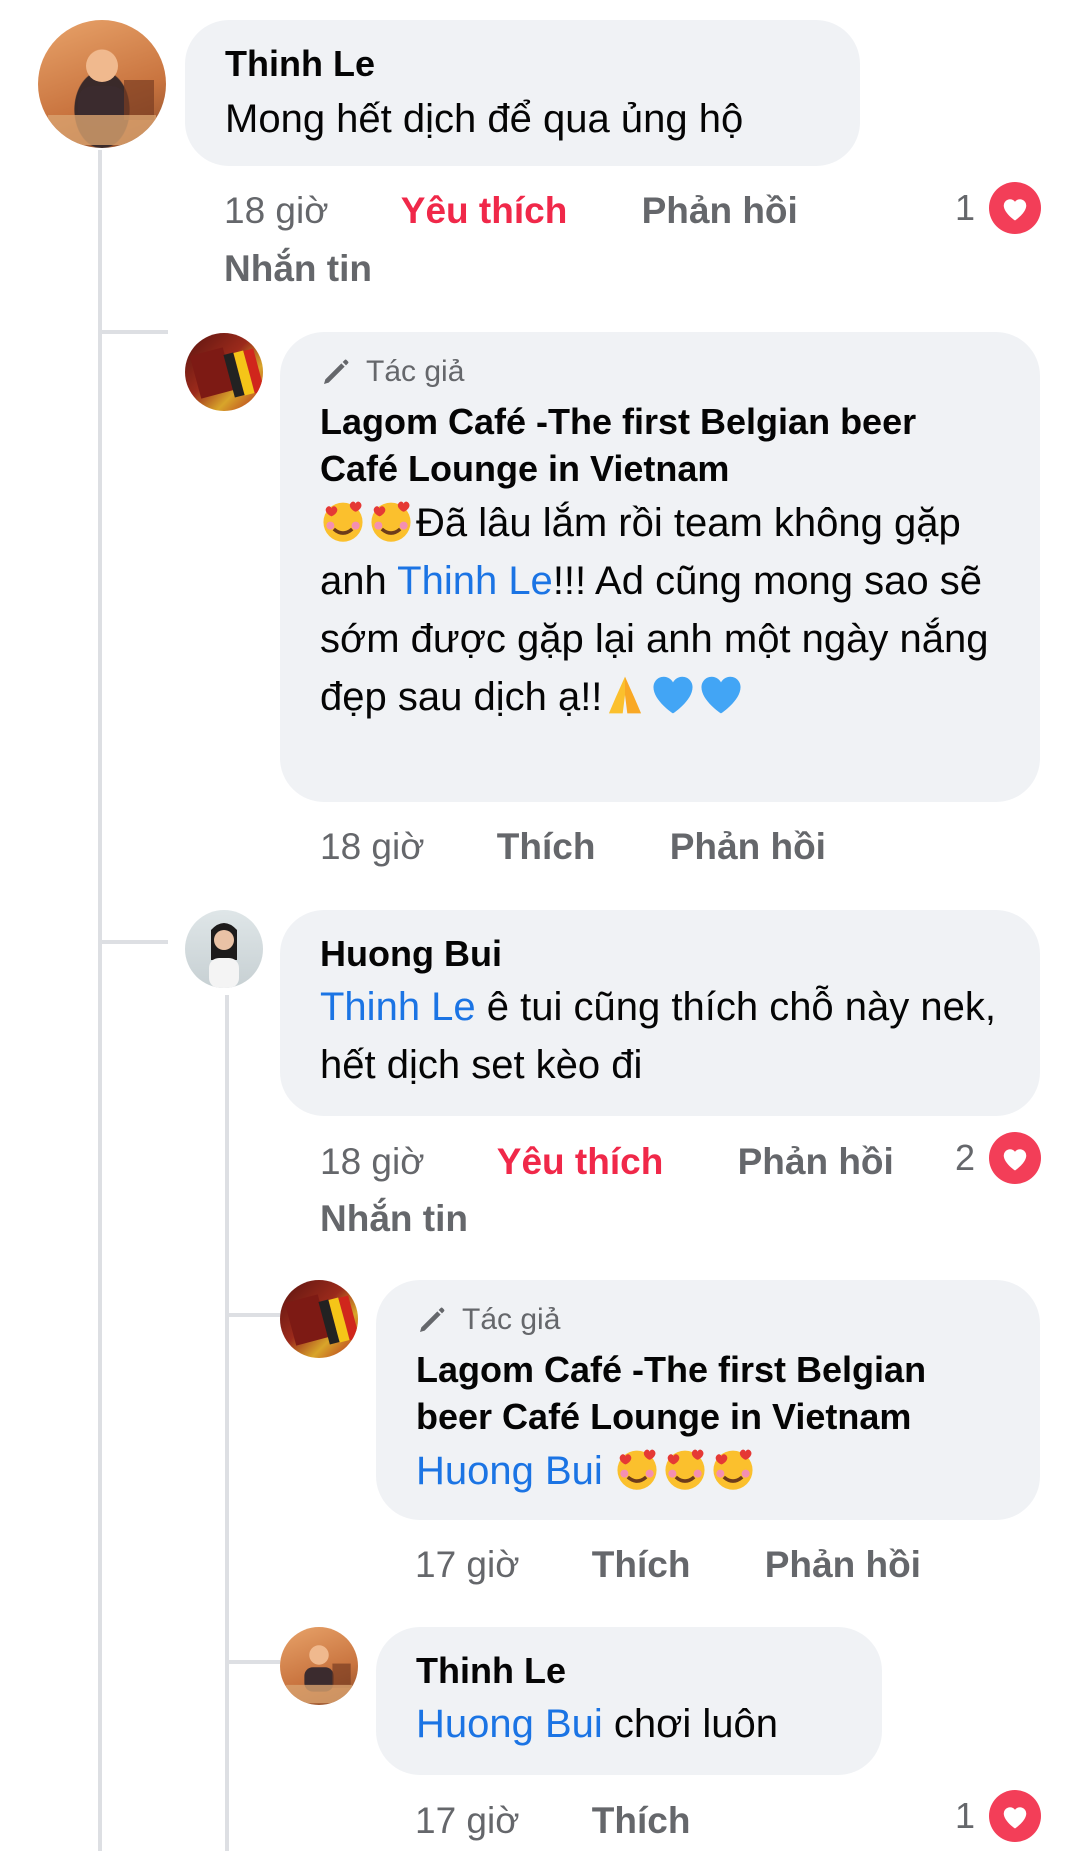 The image size is (1080, 1851). I want to click on comment-actions-4: 17 giờ Thích Phản hồi, so click(668, 1565).